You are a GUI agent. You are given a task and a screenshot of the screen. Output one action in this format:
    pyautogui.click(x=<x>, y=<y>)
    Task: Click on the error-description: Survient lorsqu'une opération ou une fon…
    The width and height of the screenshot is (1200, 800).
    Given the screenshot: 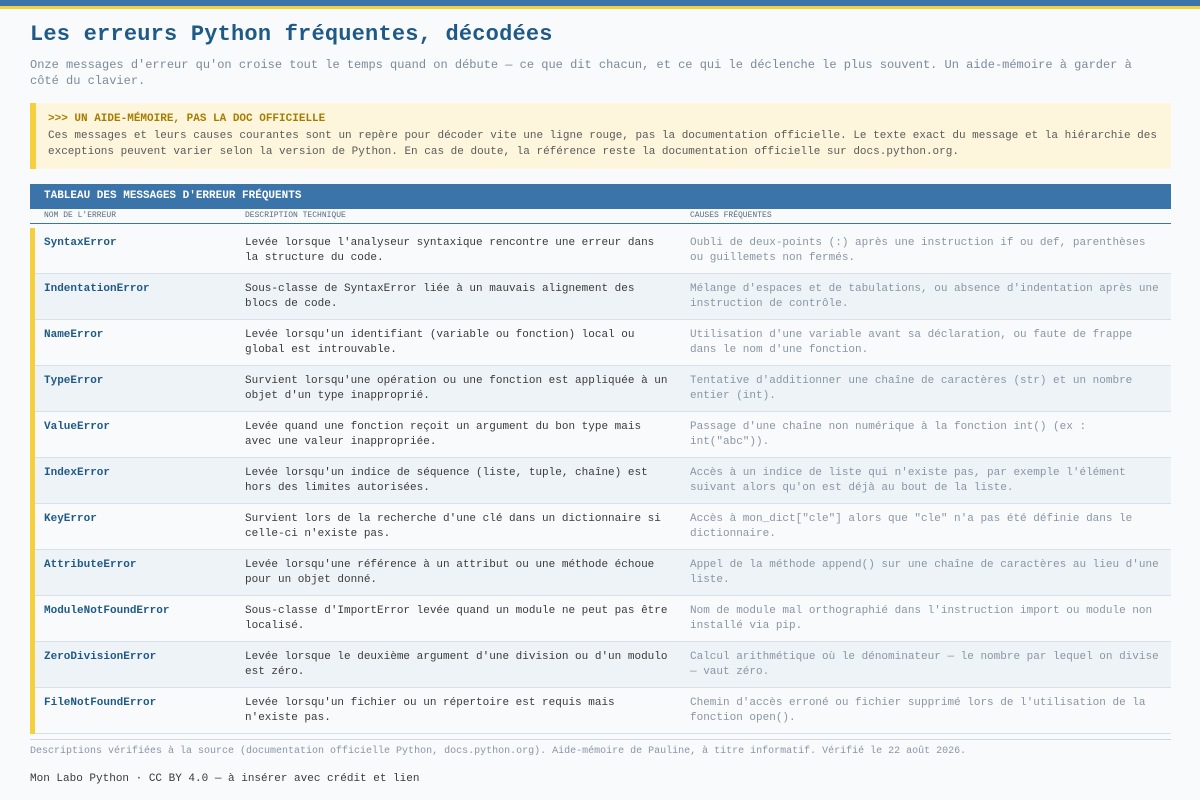 What is the action you would take?
    pyautogui.click(x=456, y=388)
    